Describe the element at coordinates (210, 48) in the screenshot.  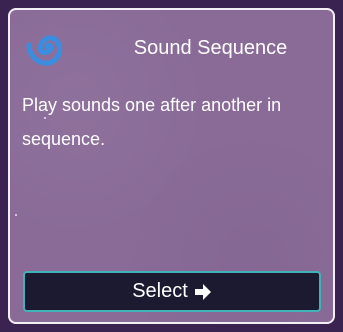
I see `card-title: Sound Sequence` at that location.